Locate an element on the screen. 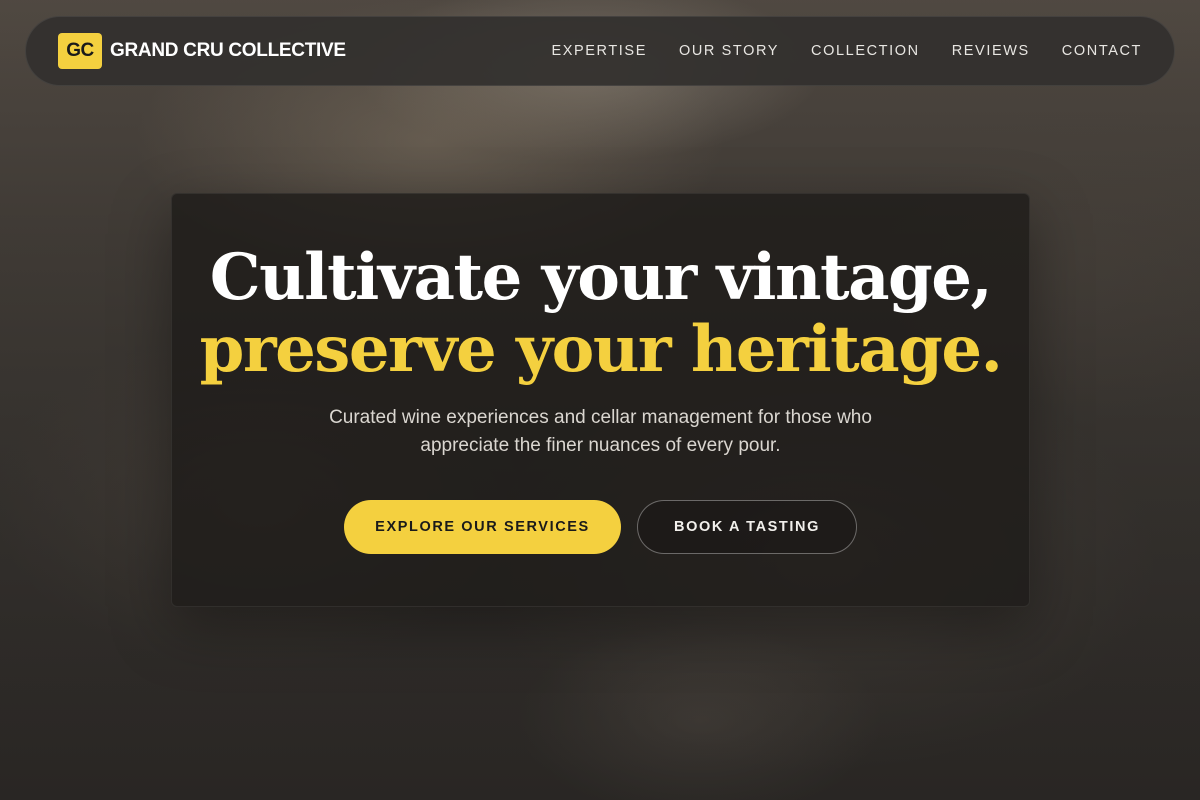  brand-logo-link: GC GRAND CRU COLLECTIVE is located at coordinates (202, 51).